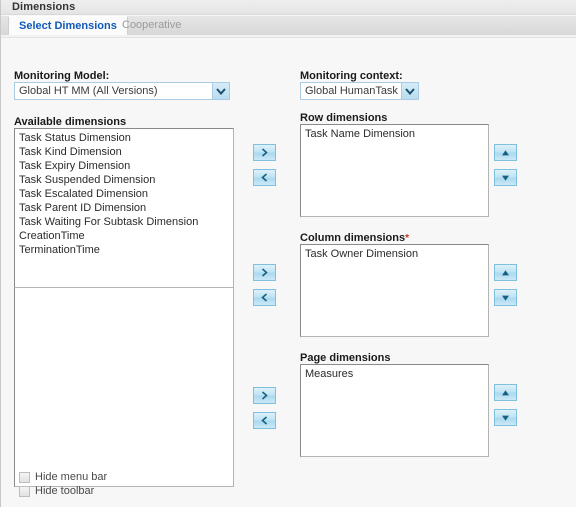  I want to click on list-item: Task Name Dimension, so click(394, 134).